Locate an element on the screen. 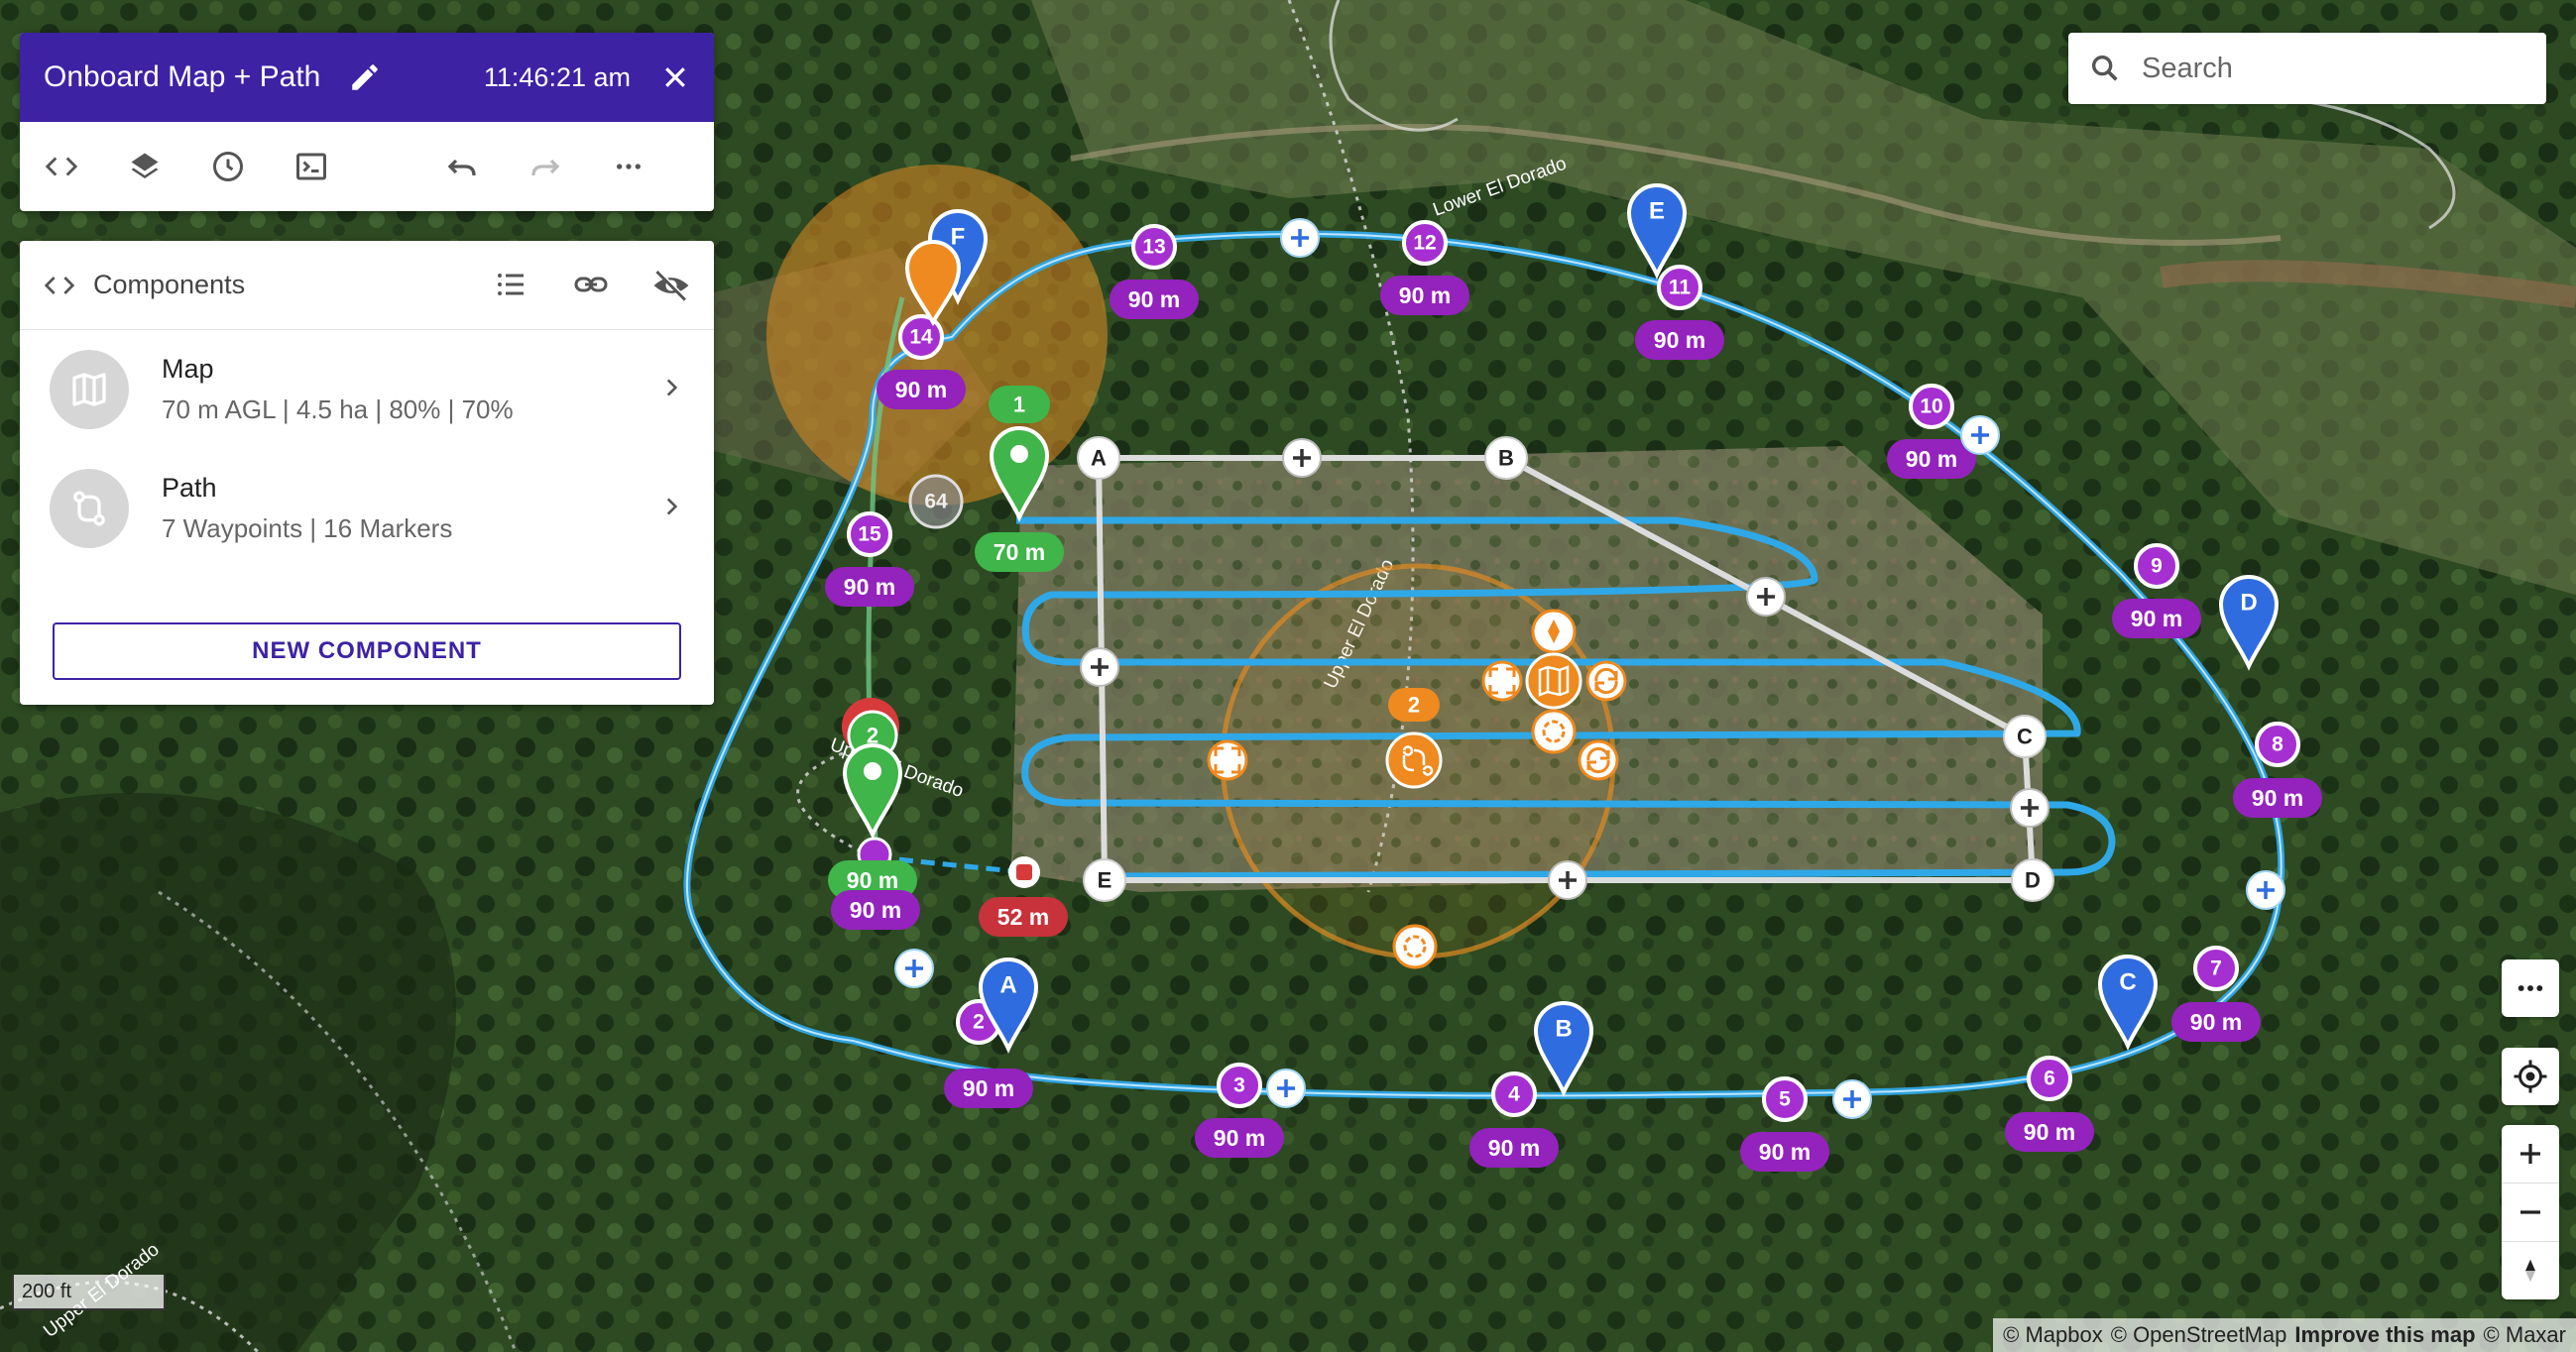 This screenshot has height=1352, width=2576. link-icon is located at coordinates (591, 285).